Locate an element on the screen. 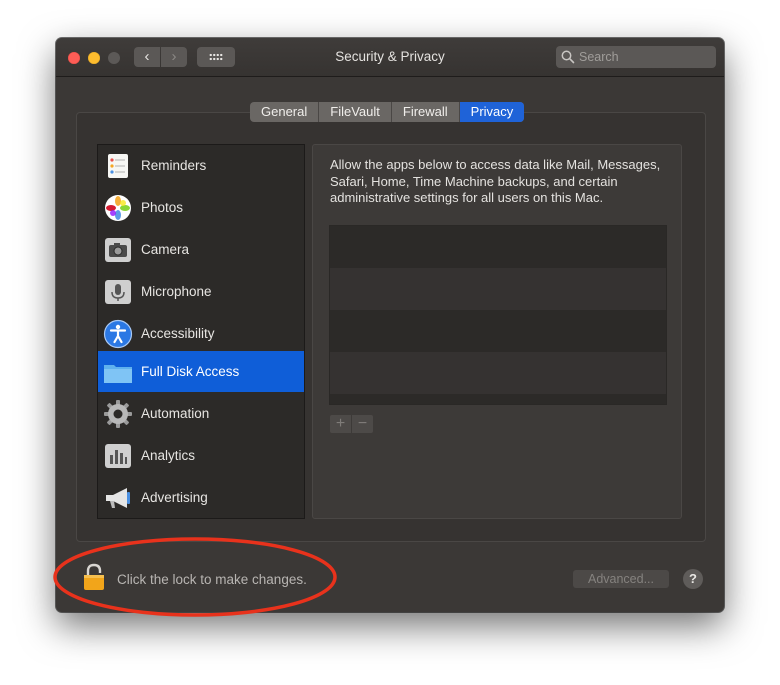 Image resolution: width=780 pixels, height=685 pixels. sidebar-item-label: Reminders is located at coordinates (174, 165).